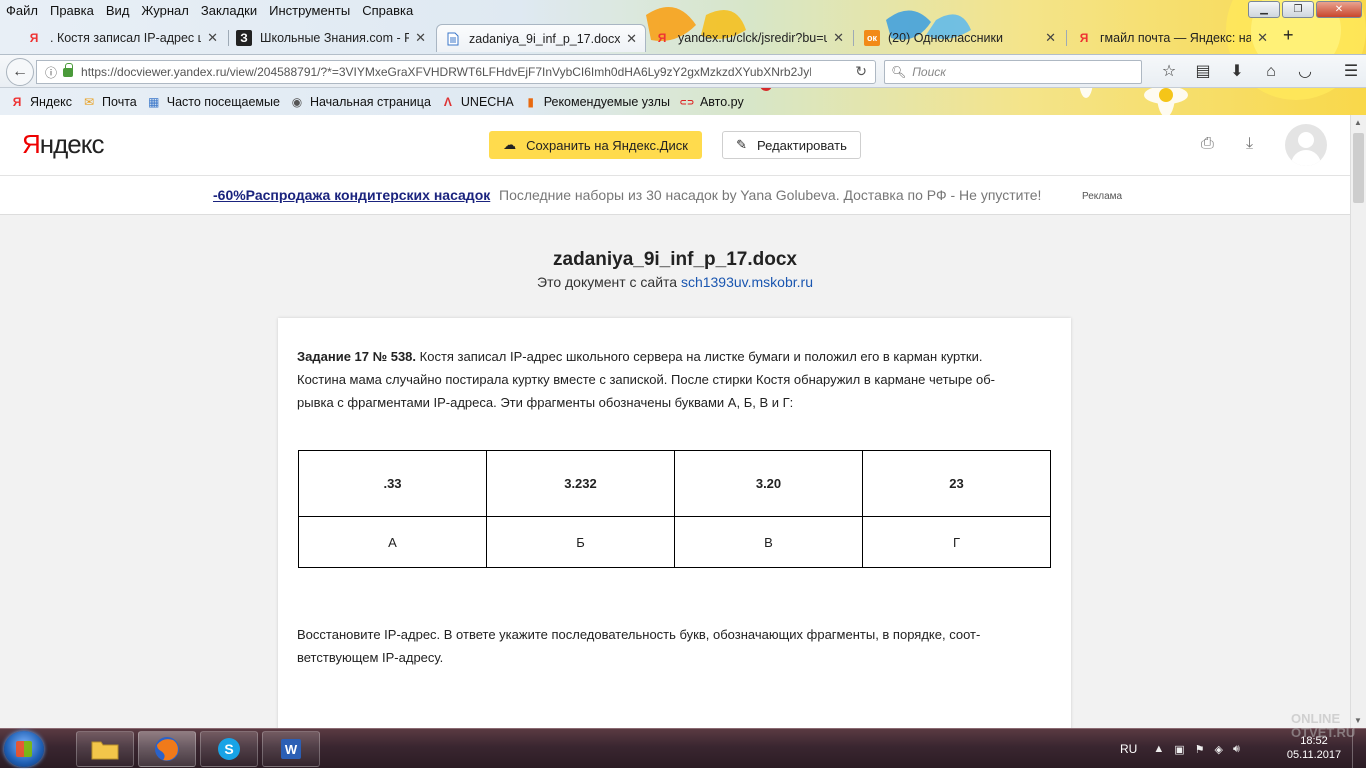  What do you see at coordinates (711, 102) in the screenshot?
I see `bookmark-auto-ru: ⊂⊃ Авто.ру` at bounding box center [711, 102].